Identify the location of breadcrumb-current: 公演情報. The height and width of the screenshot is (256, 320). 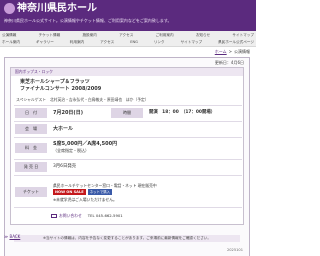
(242, 51).